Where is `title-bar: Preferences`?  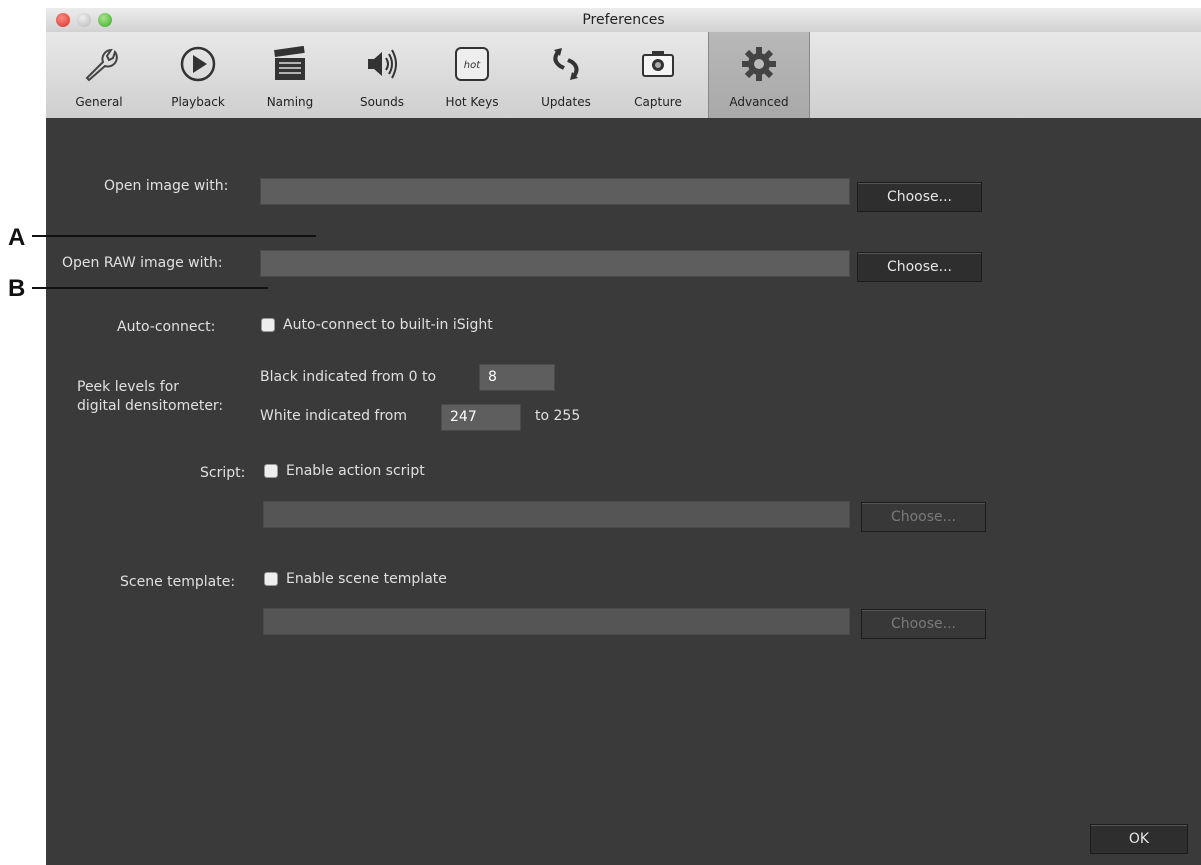
title-bar: Preferences is located at coordinates (623, 20).